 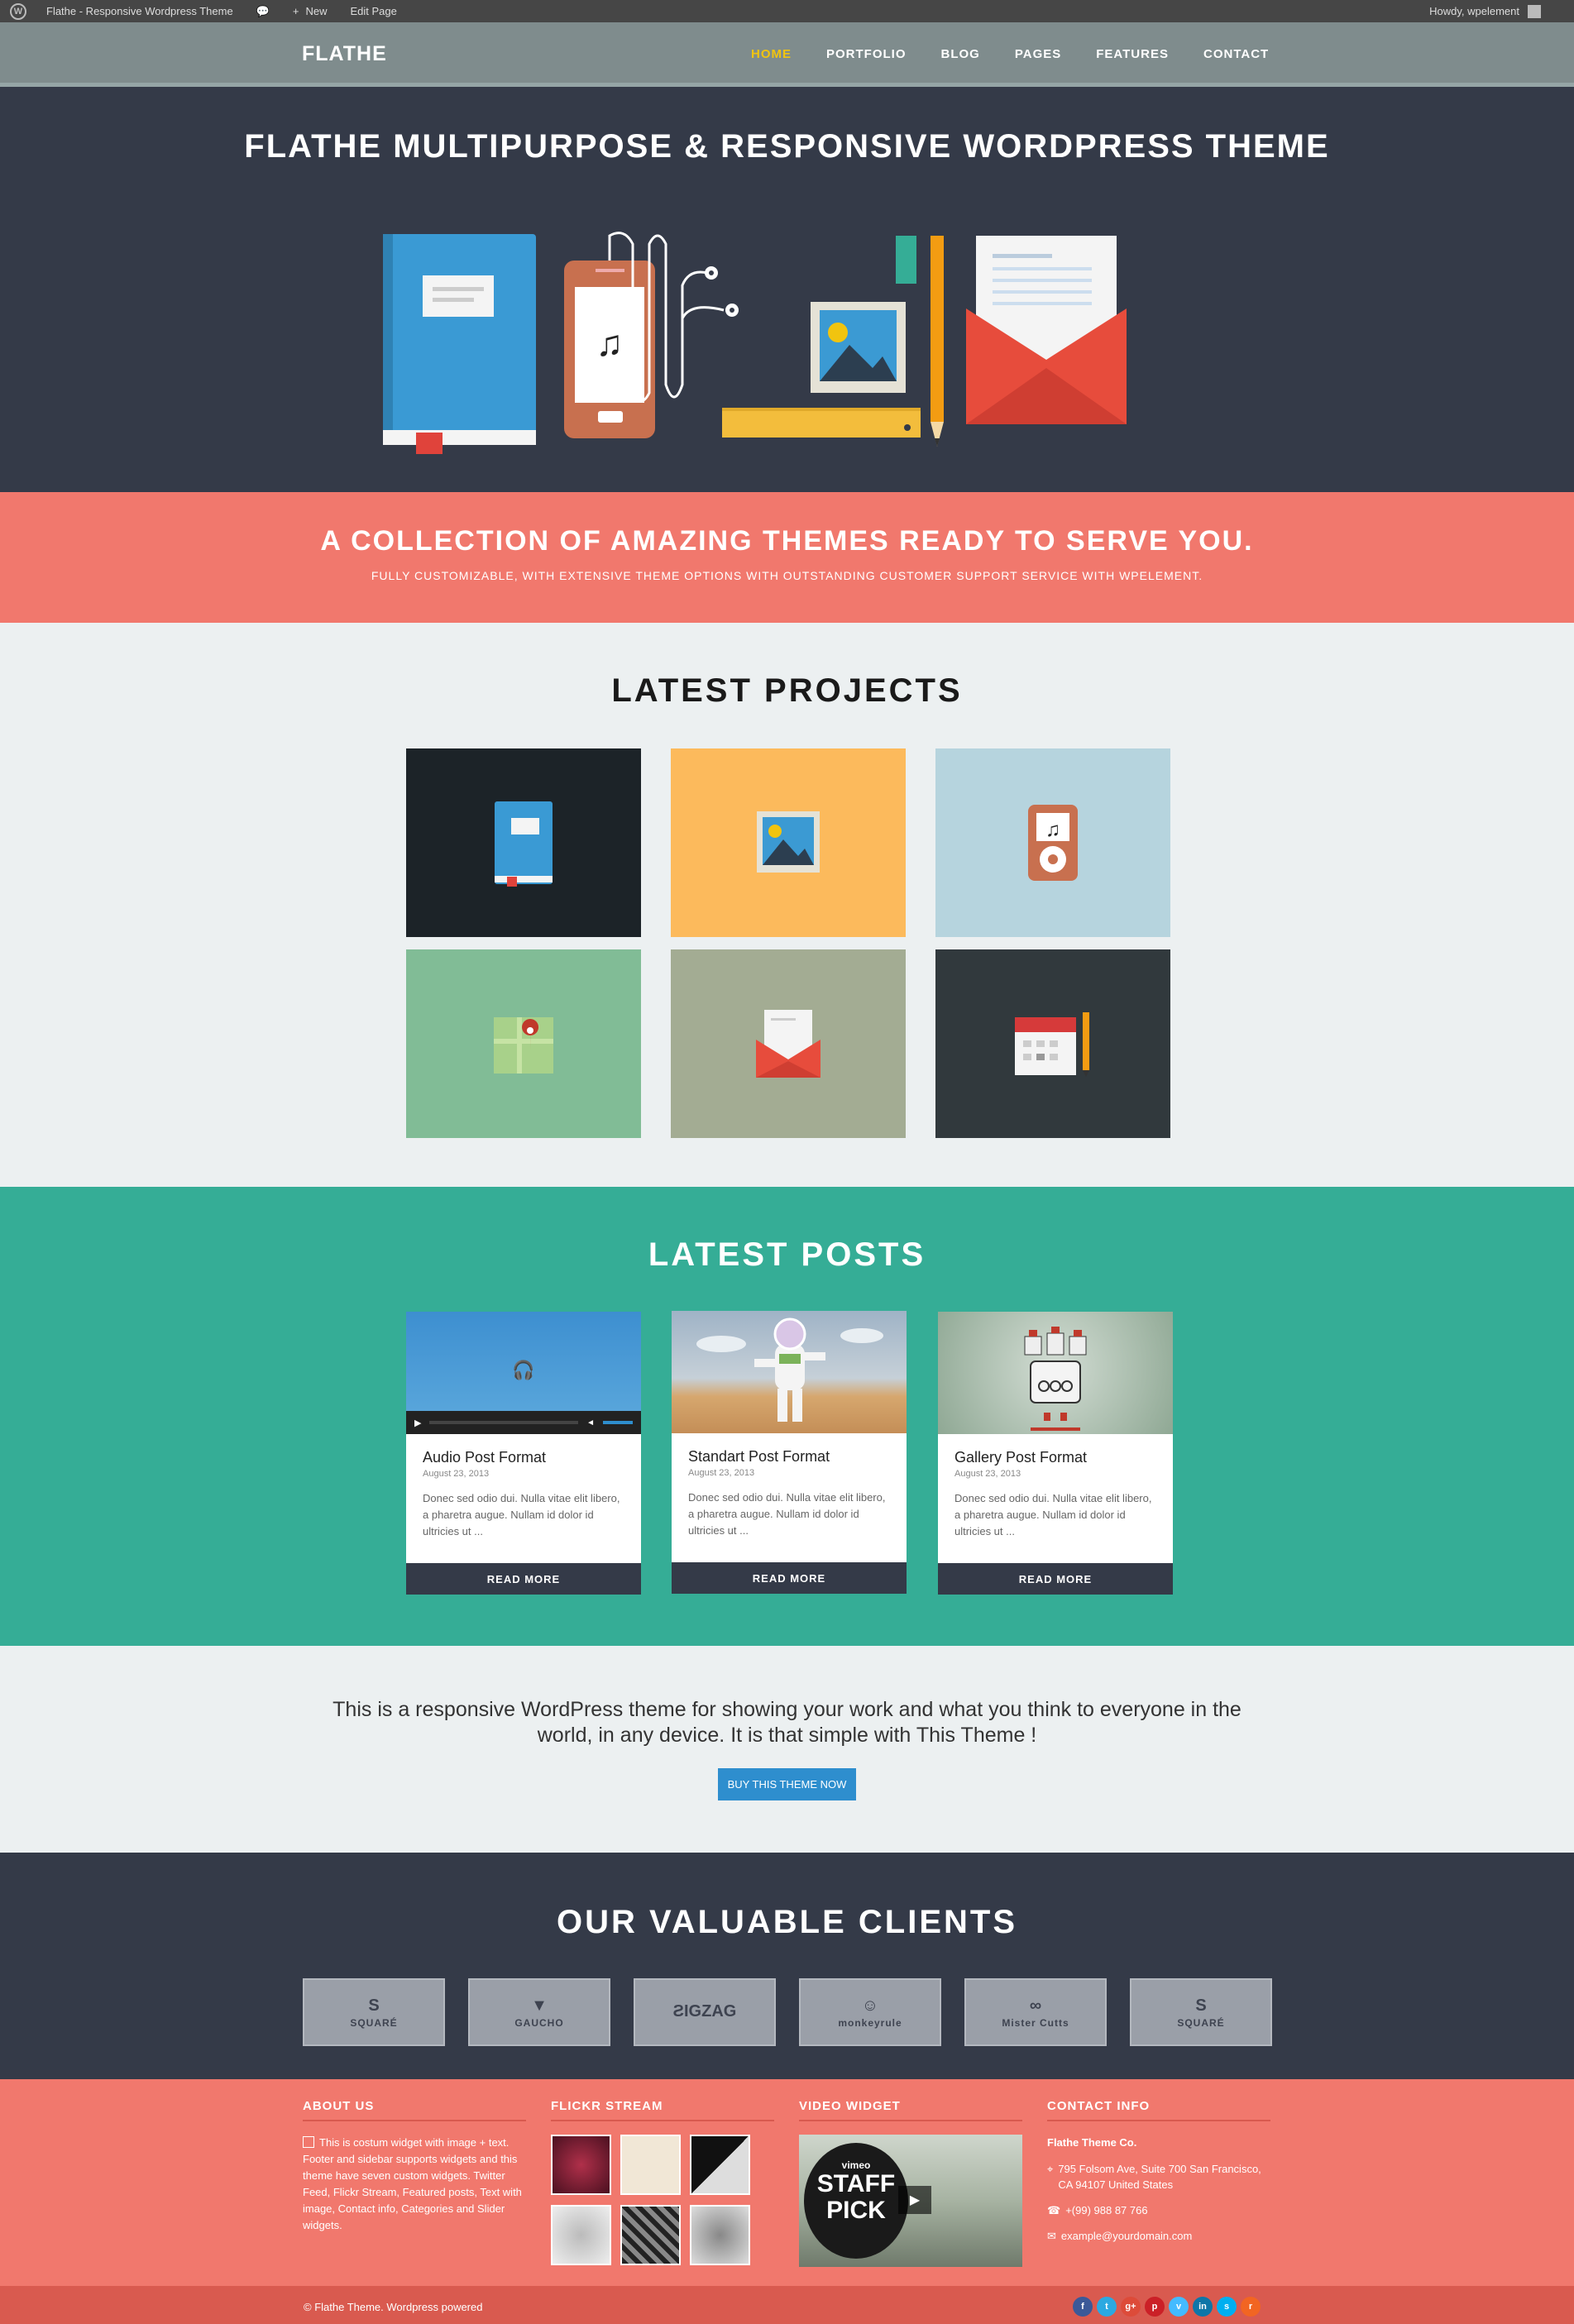 I want to click on client-logo-square: S SQUARÉ, so click(x=374, y=2012).